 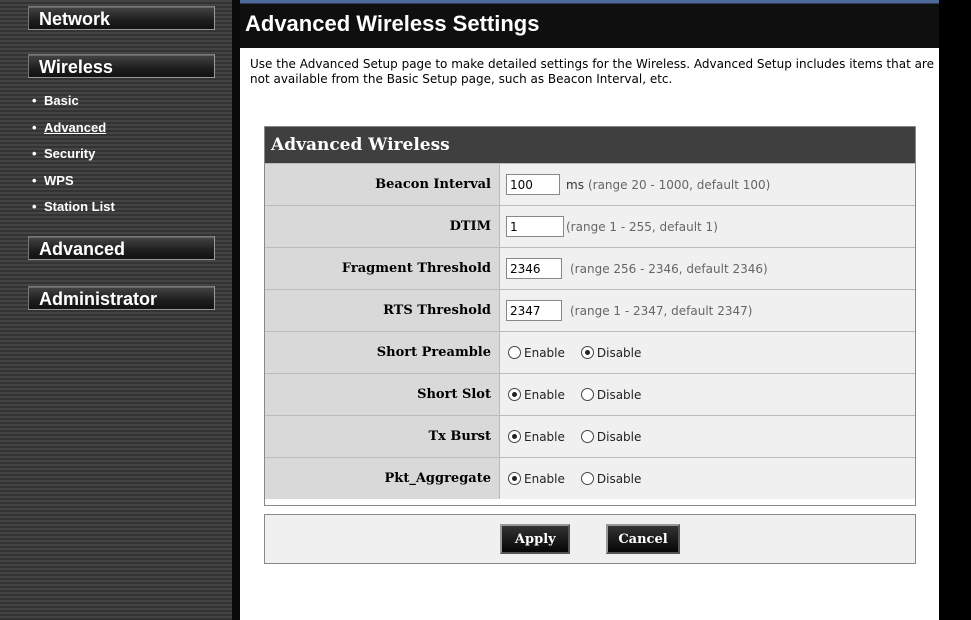 I want to click on row-pkt-aggregate: Pkt_Aggregate Enable Disable, so click(x=590, y=478).